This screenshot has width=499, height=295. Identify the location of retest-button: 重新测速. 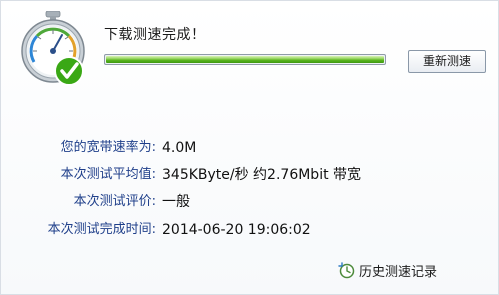
(447, 61).